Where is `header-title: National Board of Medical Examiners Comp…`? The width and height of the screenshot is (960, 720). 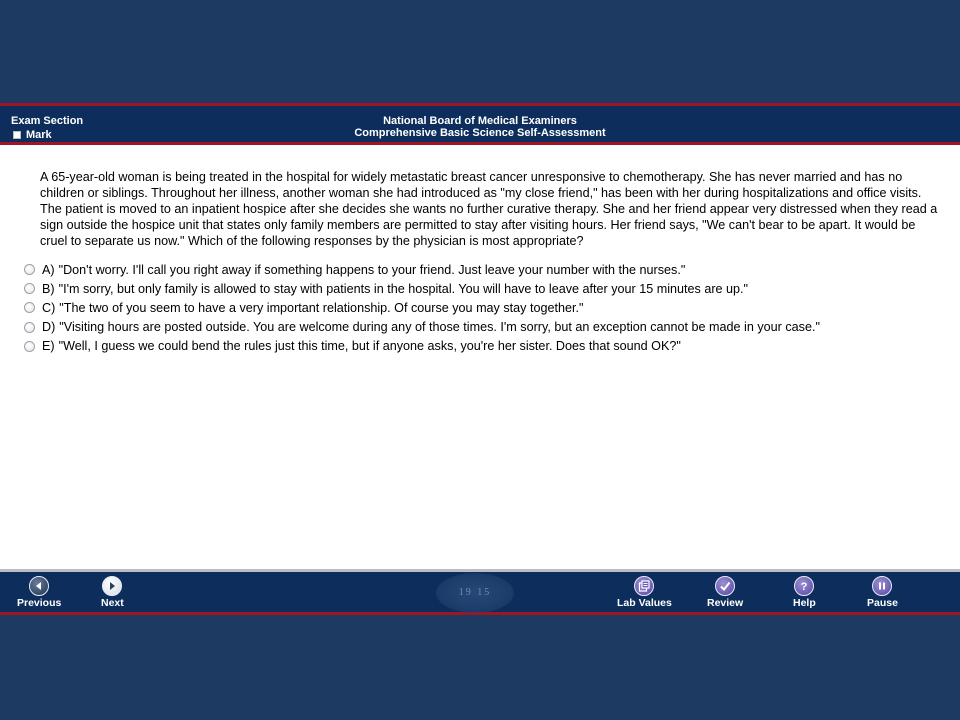
header-title: National Board of Medical Examiners Comp… is located at coordinates (480, 127).